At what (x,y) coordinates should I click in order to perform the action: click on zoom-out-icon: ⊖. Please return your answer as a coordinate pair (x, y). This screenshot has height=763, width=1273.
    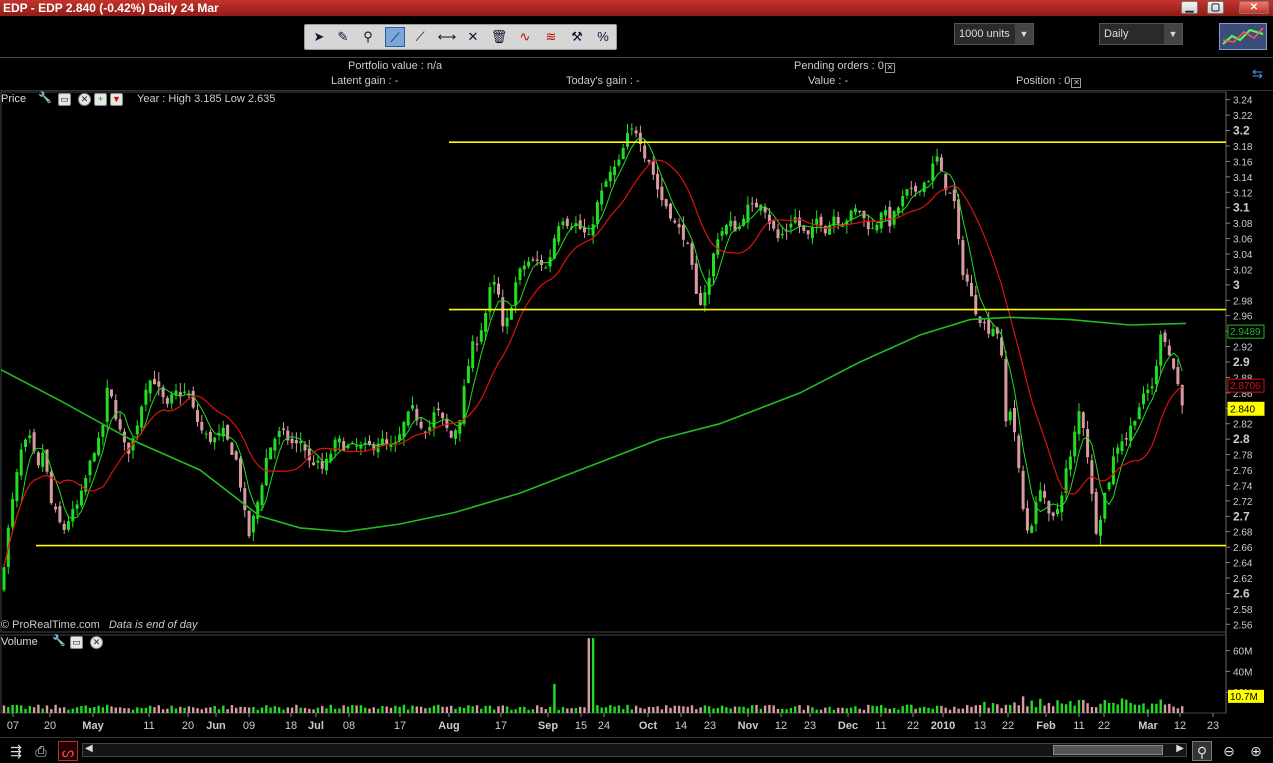
    Looking at the image, I should click on (1229, 751).